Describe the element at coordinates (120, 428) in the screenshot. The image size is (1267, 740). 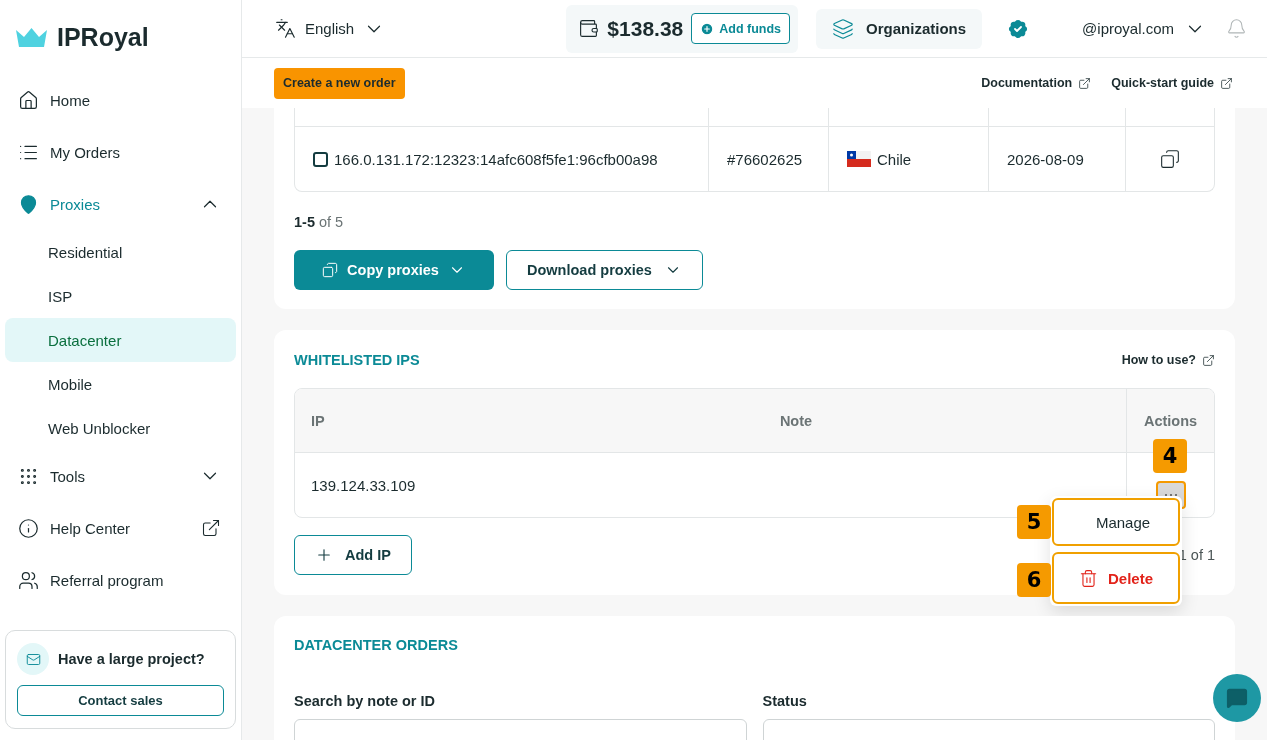
I see `nav-item: Web Unblocker` at that location.